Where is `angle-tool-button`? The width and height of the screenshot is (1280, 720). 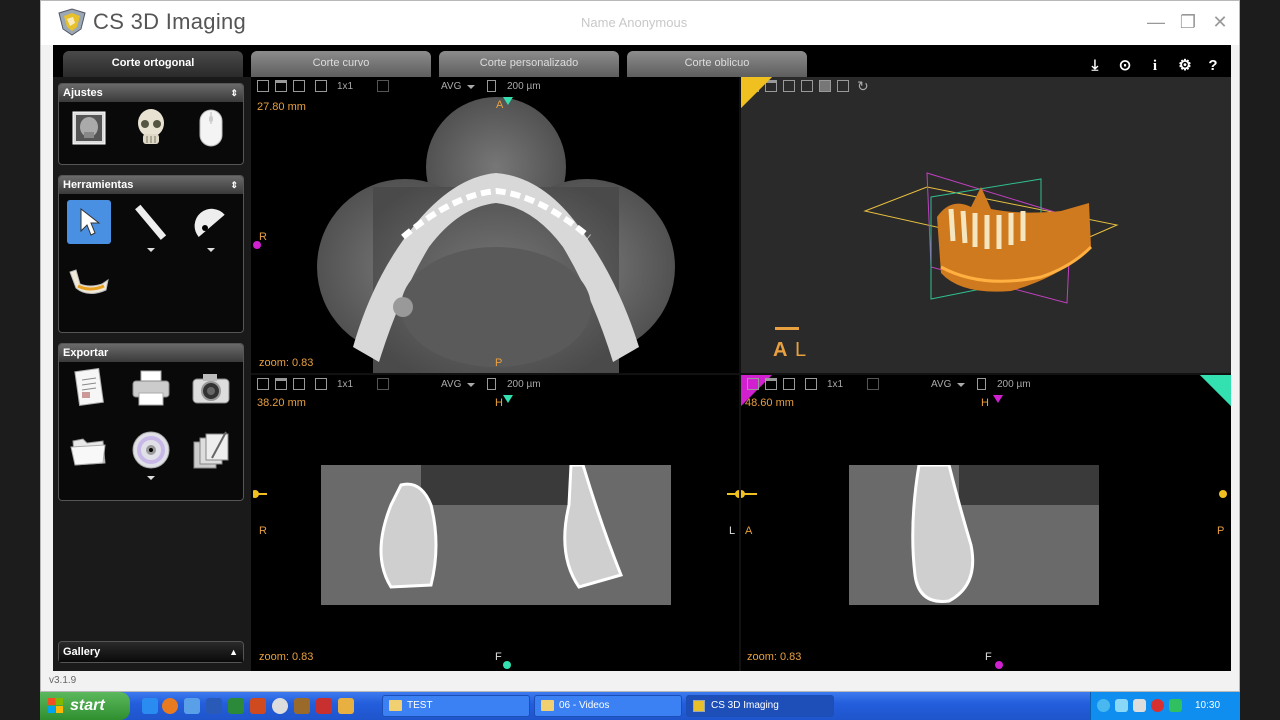 angle-tool-button is located at coordinates (211, 222).